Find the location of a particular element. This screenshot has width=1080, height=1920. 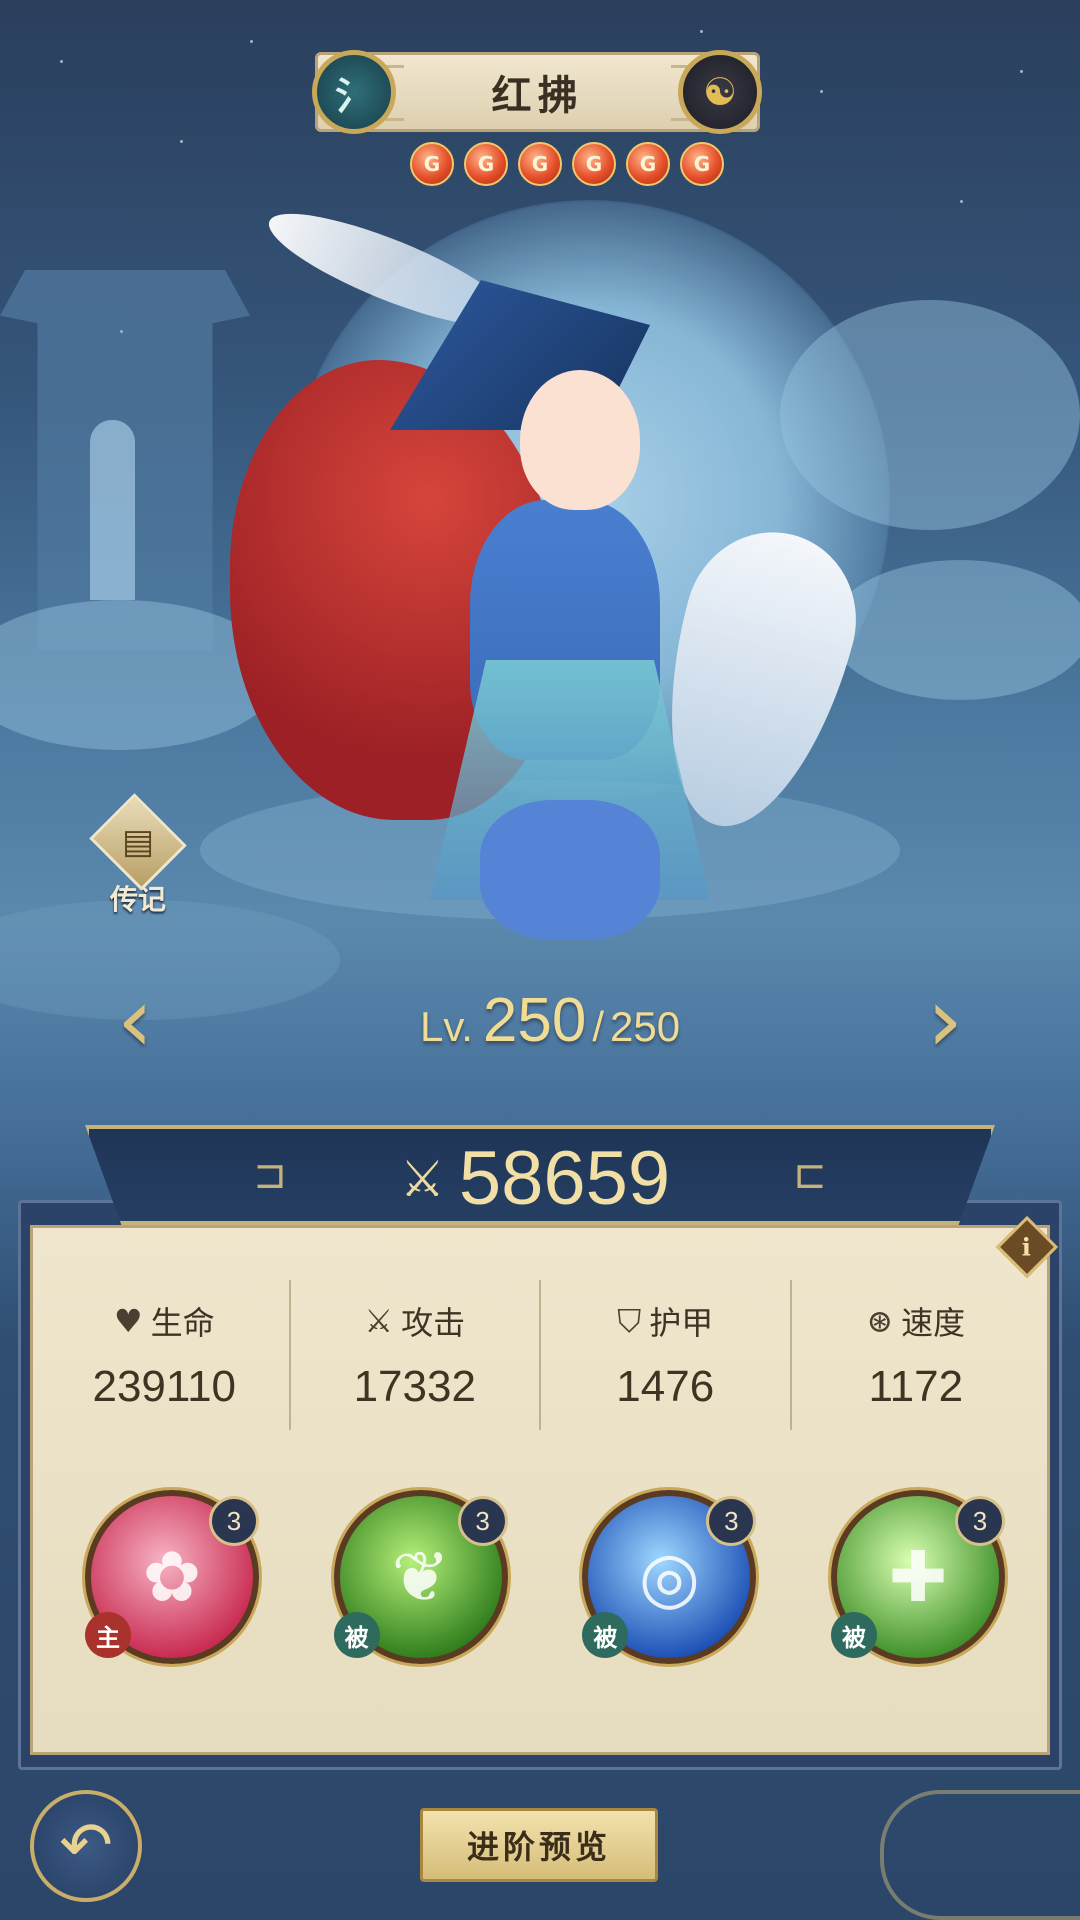

skill-type-tag: 主 is located at coordinates (108, 1635).